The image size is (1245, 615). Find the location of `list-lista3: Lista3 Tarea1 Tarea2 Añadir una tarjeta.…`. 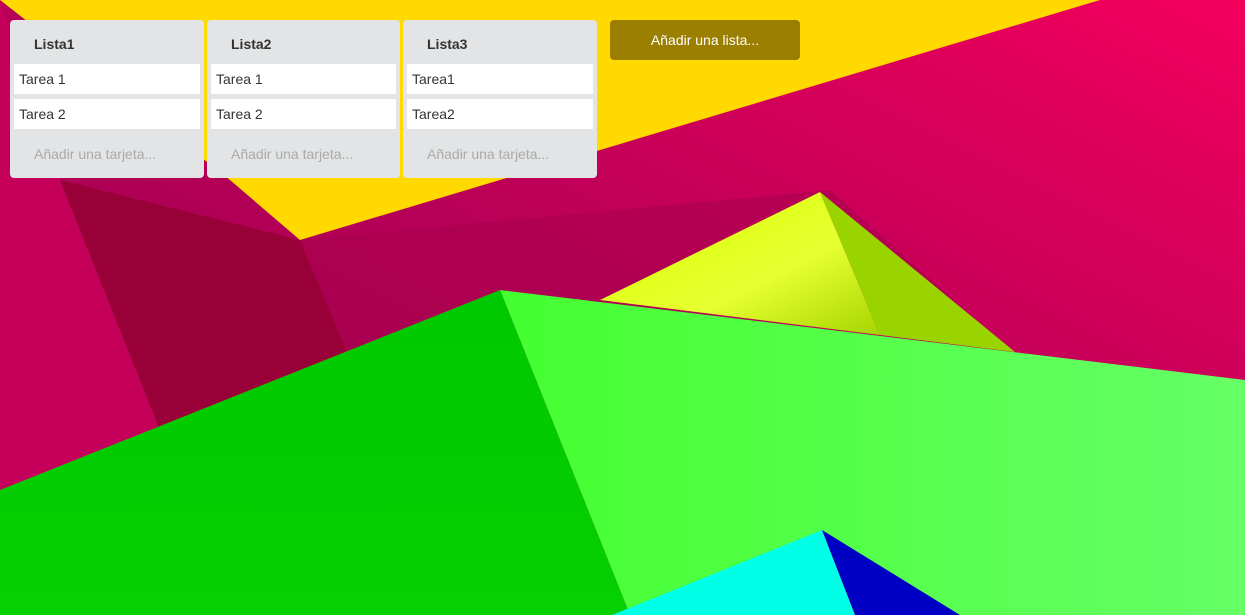

list-lista3: Lista3 Tarea1 Tarea2 Añadir una tarjeta.… is located at coordinates (500, 99).